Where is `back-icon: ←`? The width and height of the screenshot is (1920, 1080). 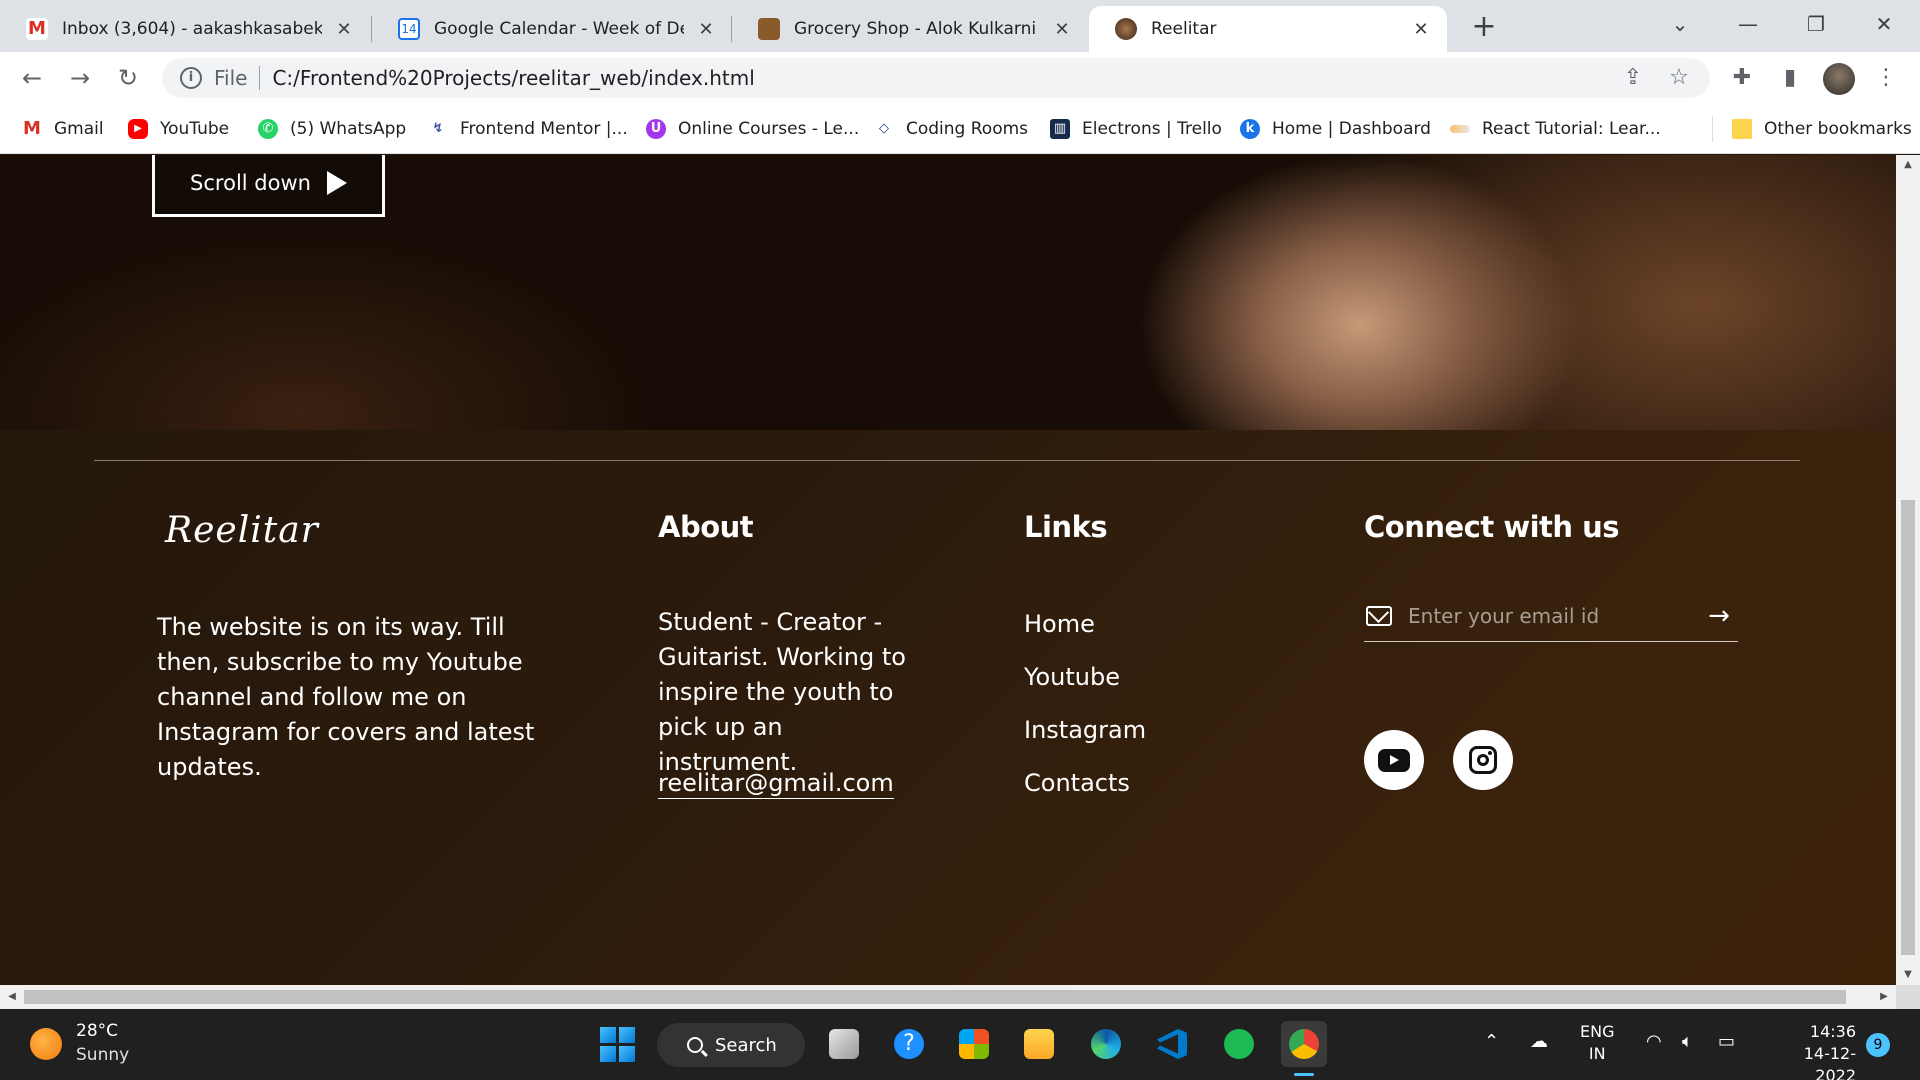
back-icon: ← is located at coordinates (32, 78).